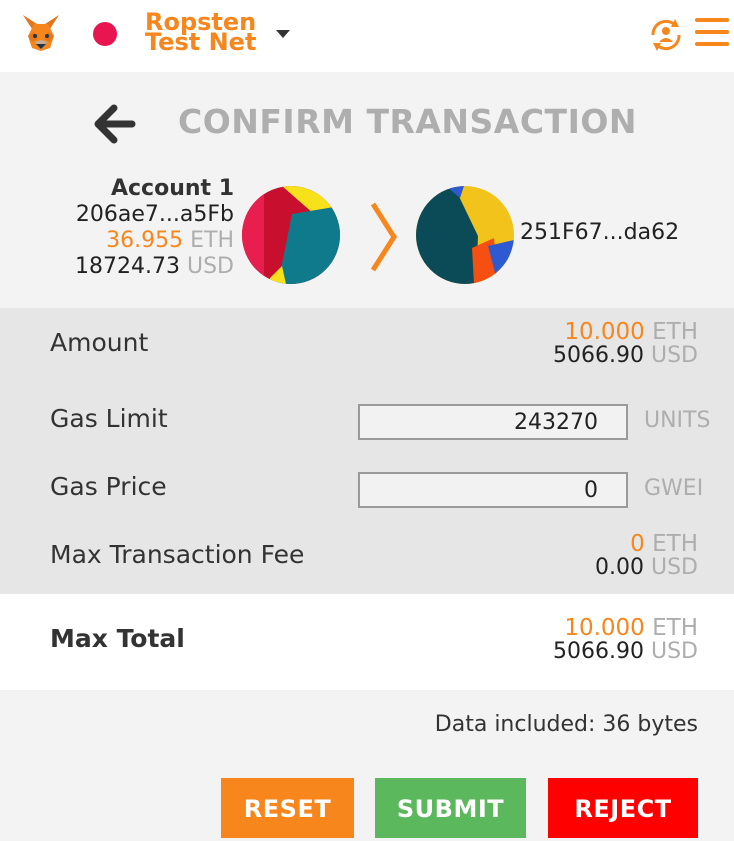 This screenshot has height=841, width=734. Describe the element at coordinates (465, 235) in the screenshot. I see `to-account-identicon` at that location.